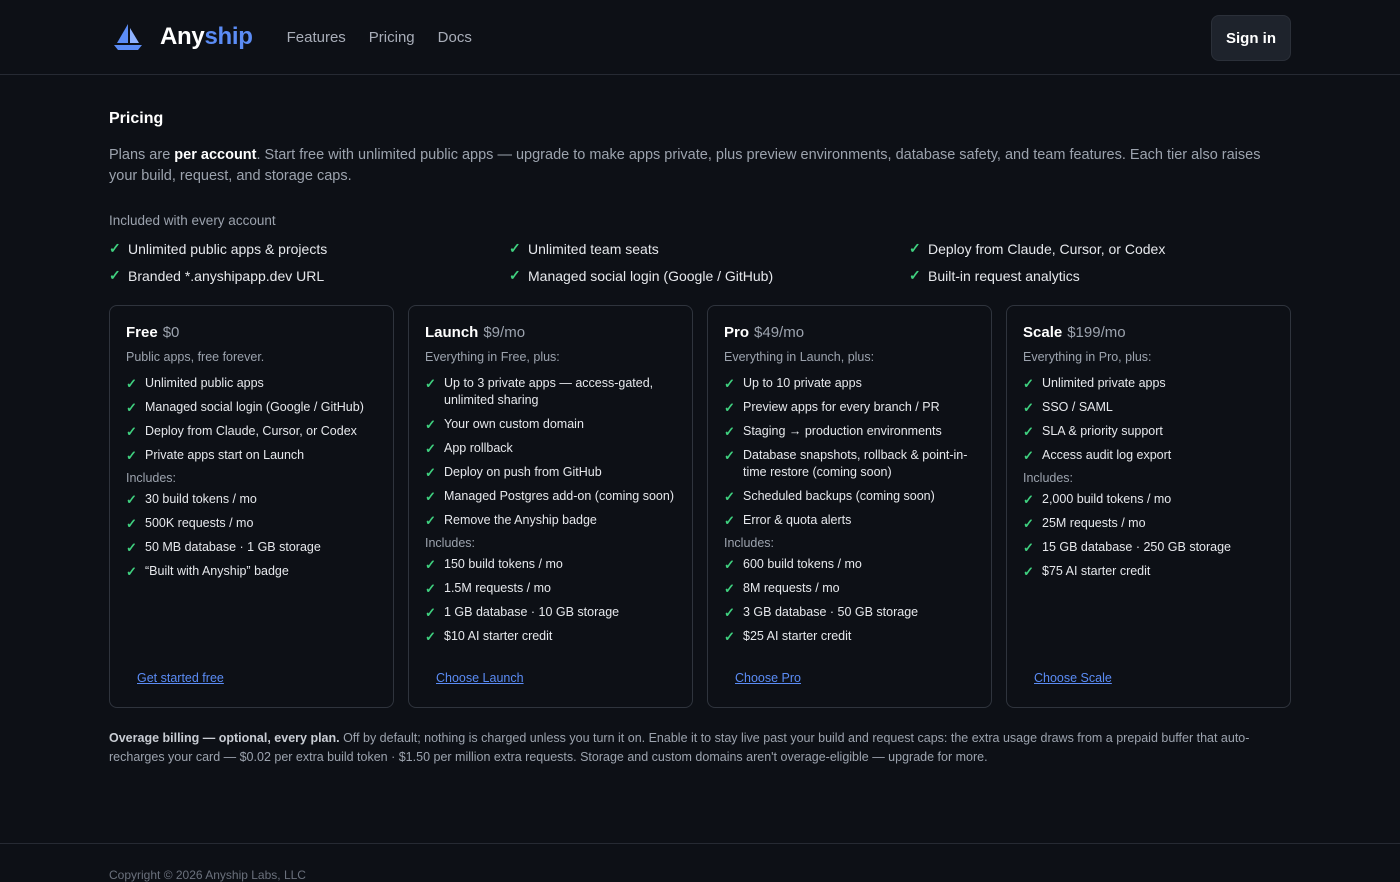 This screenshot has height=882, width=1400. I want to click on plan-name: Scale, so click(1043, 332).